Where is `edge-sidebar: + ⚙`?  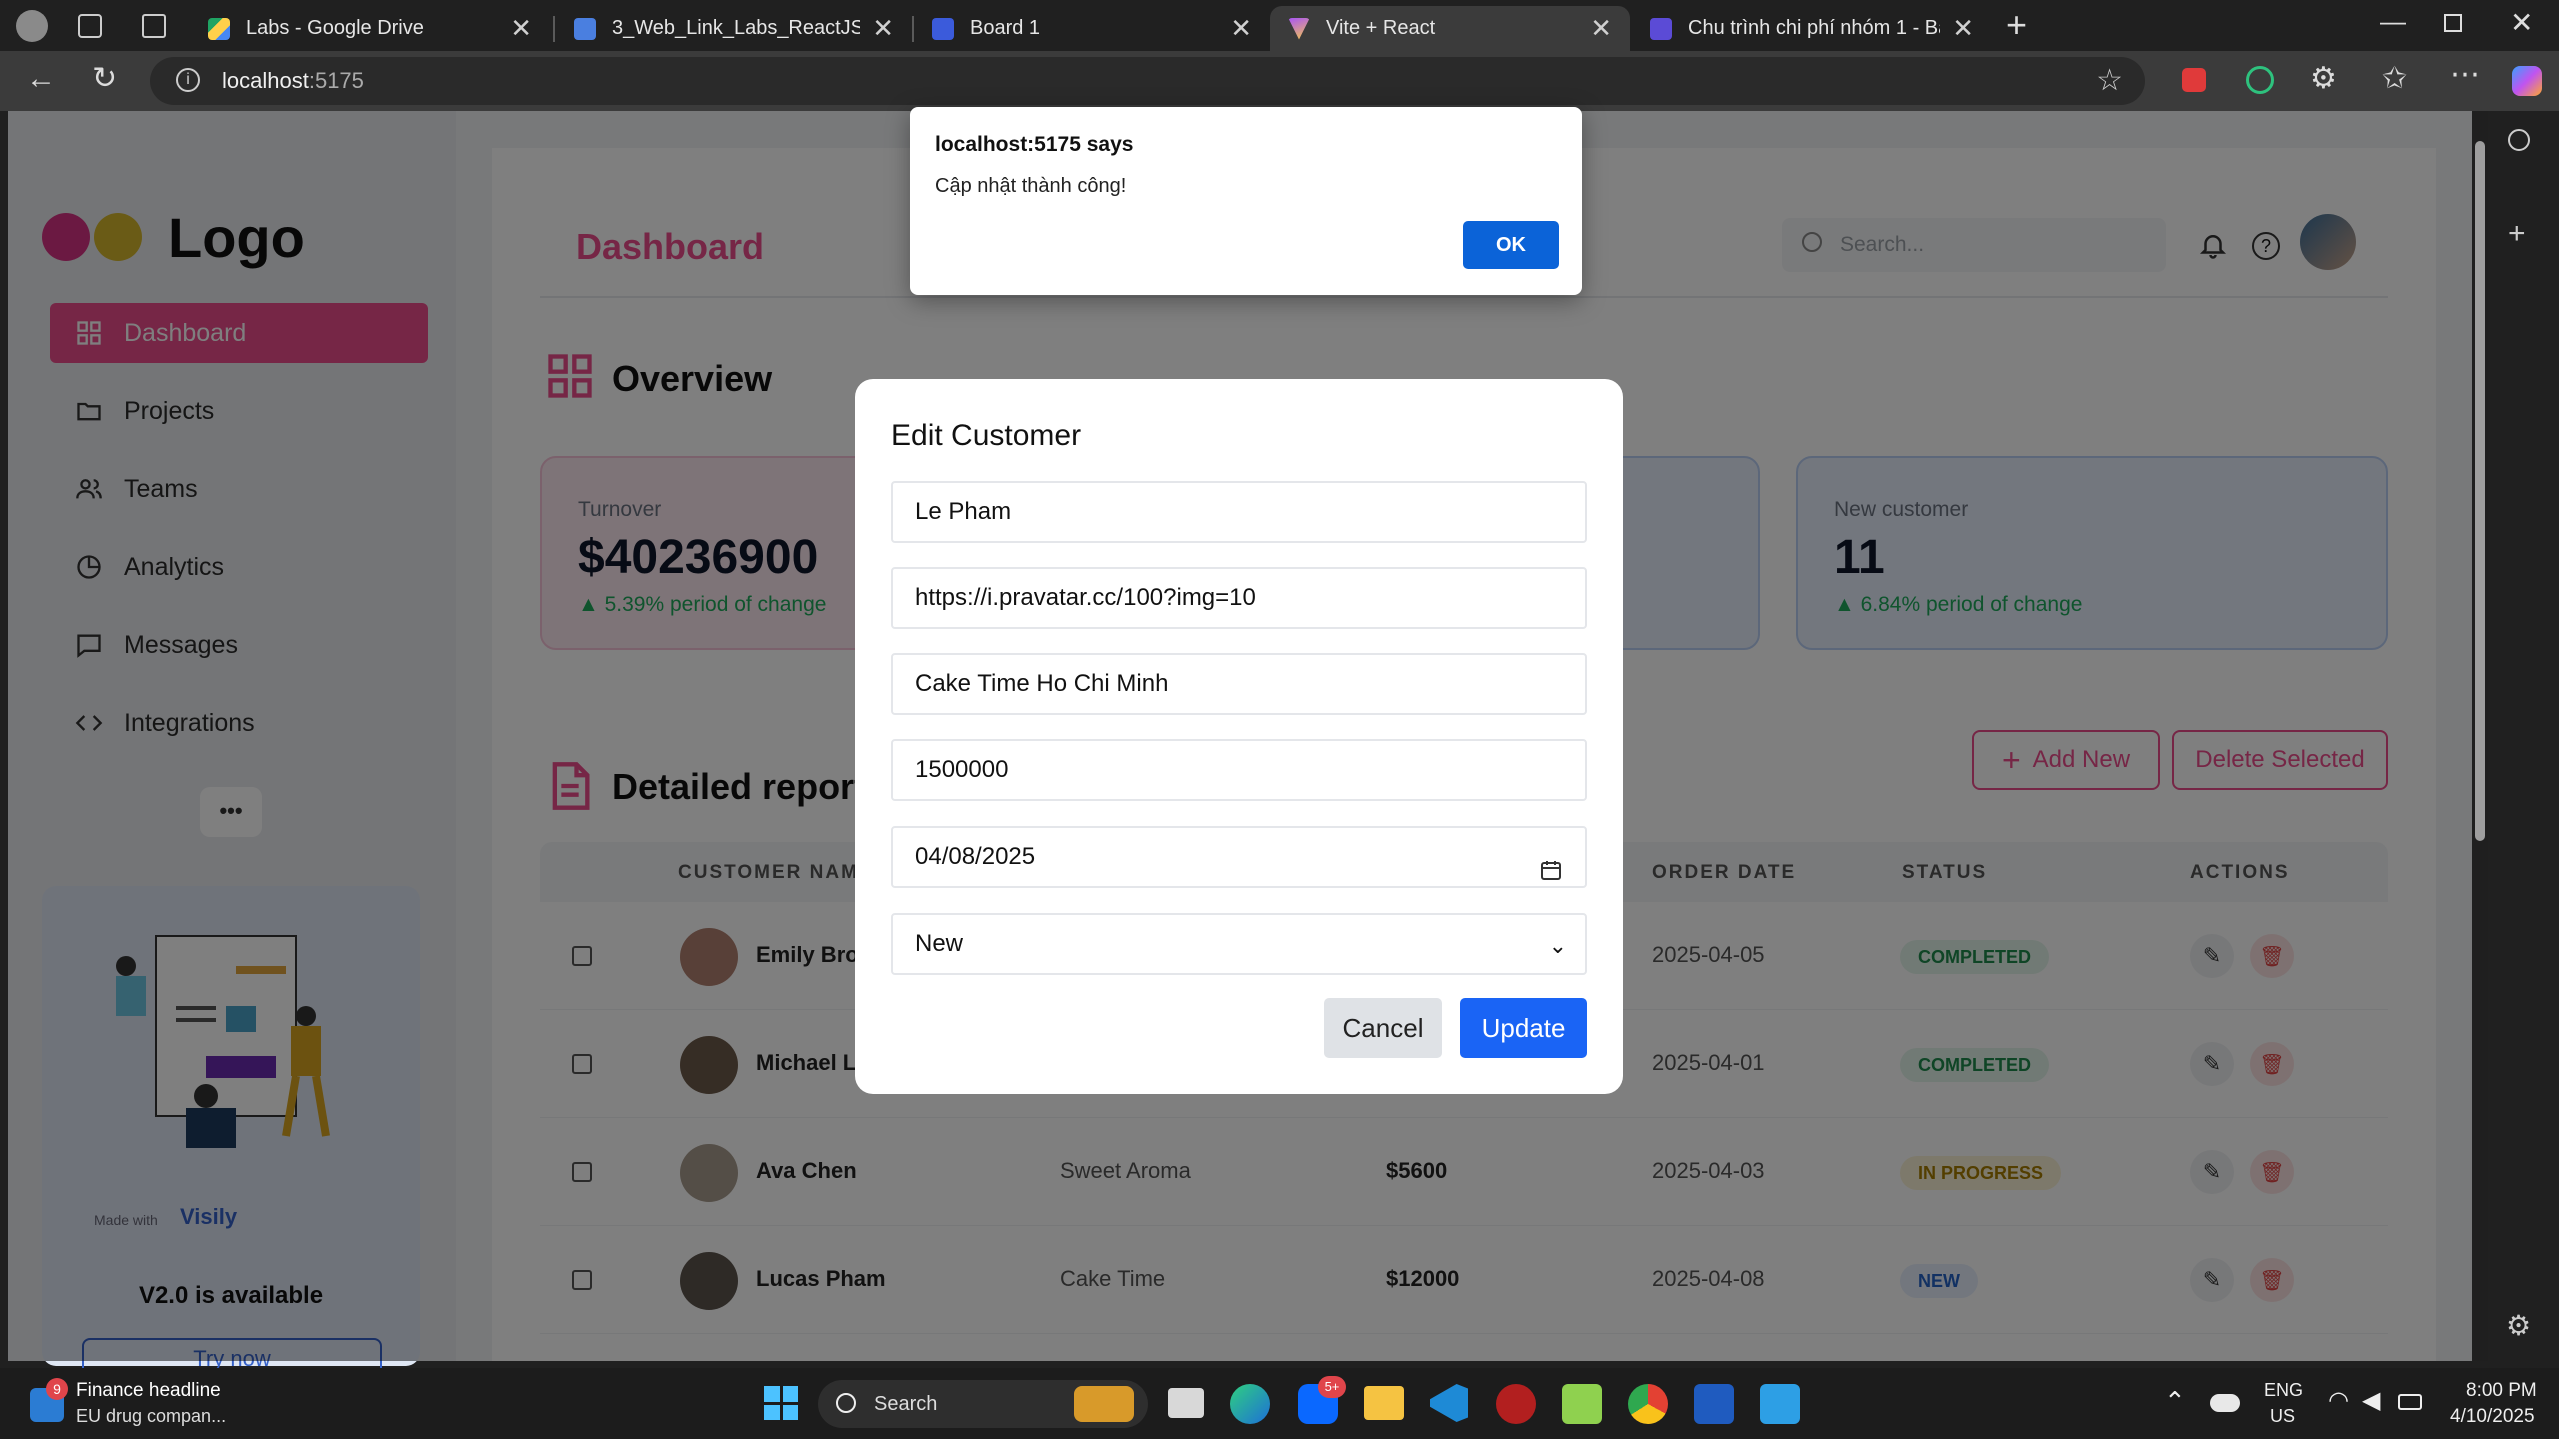 edge-sidebar: + ⚙ is located at coordinates (2523, 736).